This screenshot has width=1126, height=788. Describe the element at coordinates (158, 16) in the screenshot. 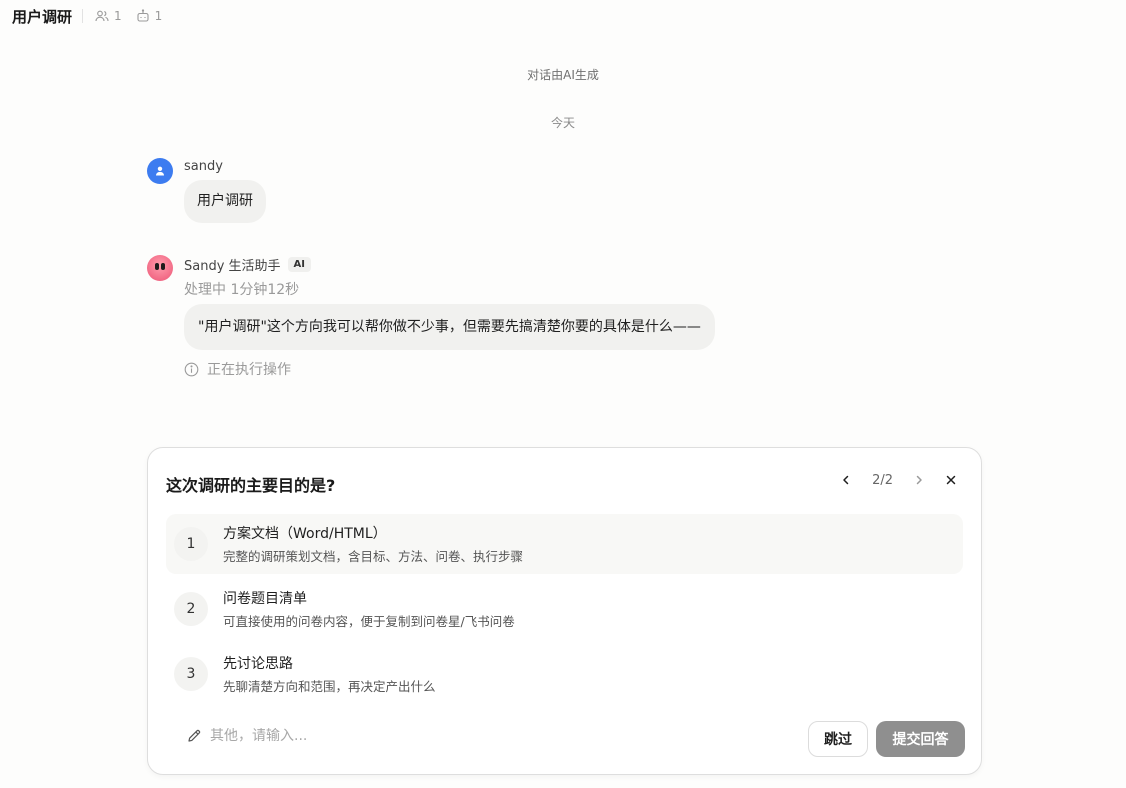

I see `bots-count-value: 1` at that location.